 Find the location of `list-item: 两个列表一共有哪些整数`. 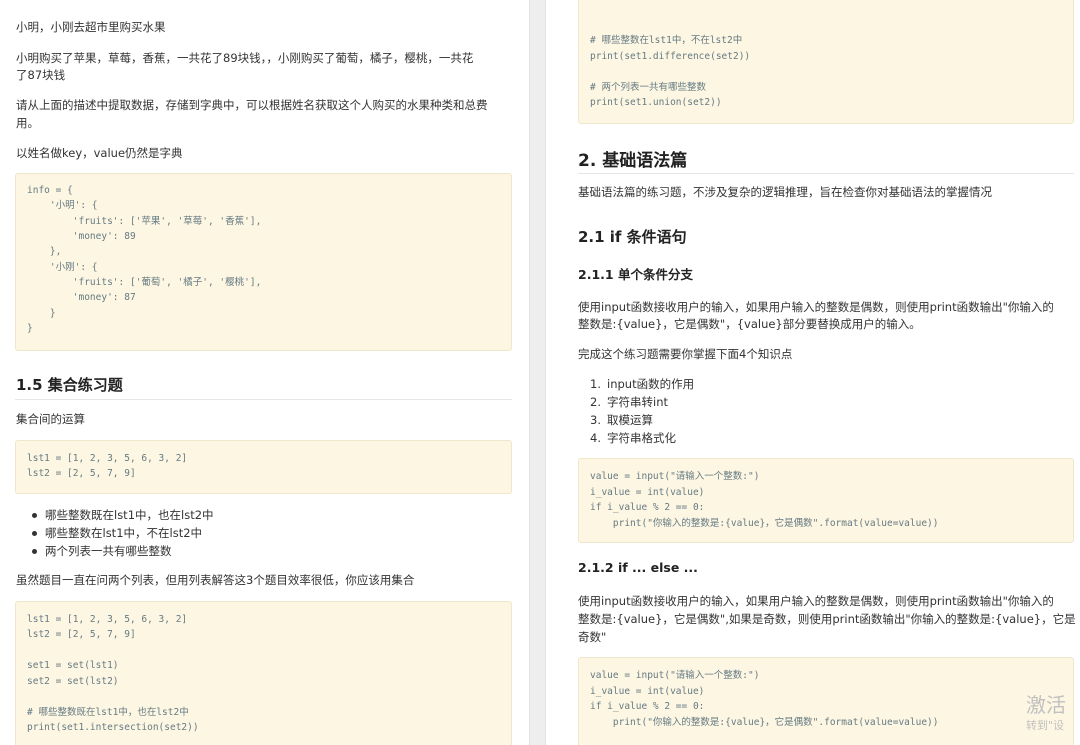

list-item: 两个列表一共有哪些整数 is located at coordinates (121, 551).